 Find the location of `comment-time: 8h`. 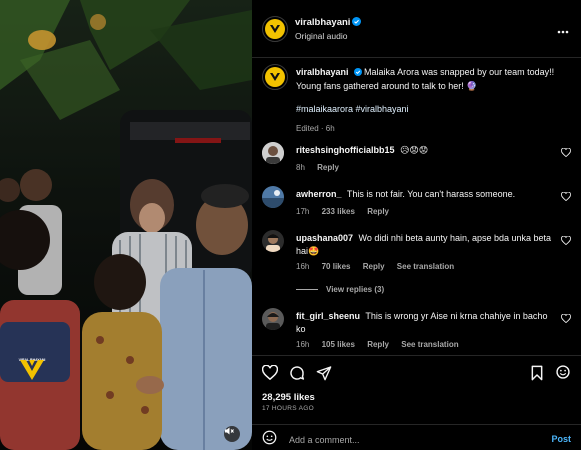

comment-time: 8h is located at coordinates (300, 167).